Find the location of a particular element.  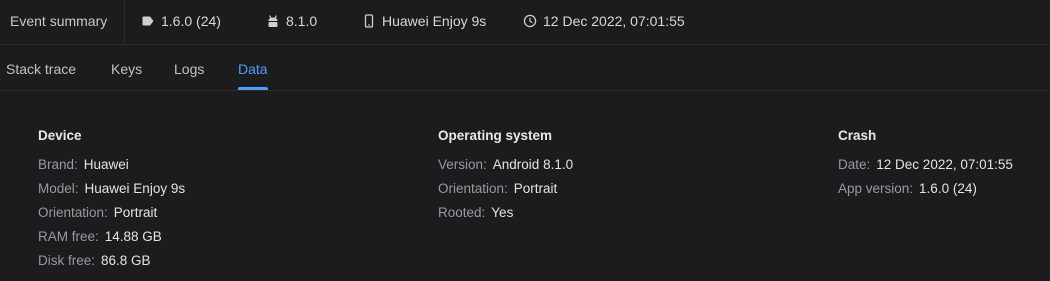

device-name-text: Huawei Enjoy 9s is located at coordinates (434, 21).